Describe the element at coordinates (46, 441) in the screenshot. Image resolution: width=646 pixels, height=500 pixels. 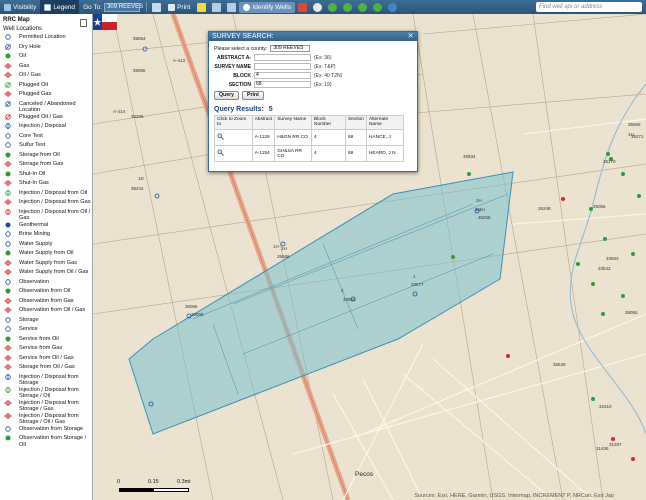
I see `legend-item: Observation from Storage / Oil` at that location.